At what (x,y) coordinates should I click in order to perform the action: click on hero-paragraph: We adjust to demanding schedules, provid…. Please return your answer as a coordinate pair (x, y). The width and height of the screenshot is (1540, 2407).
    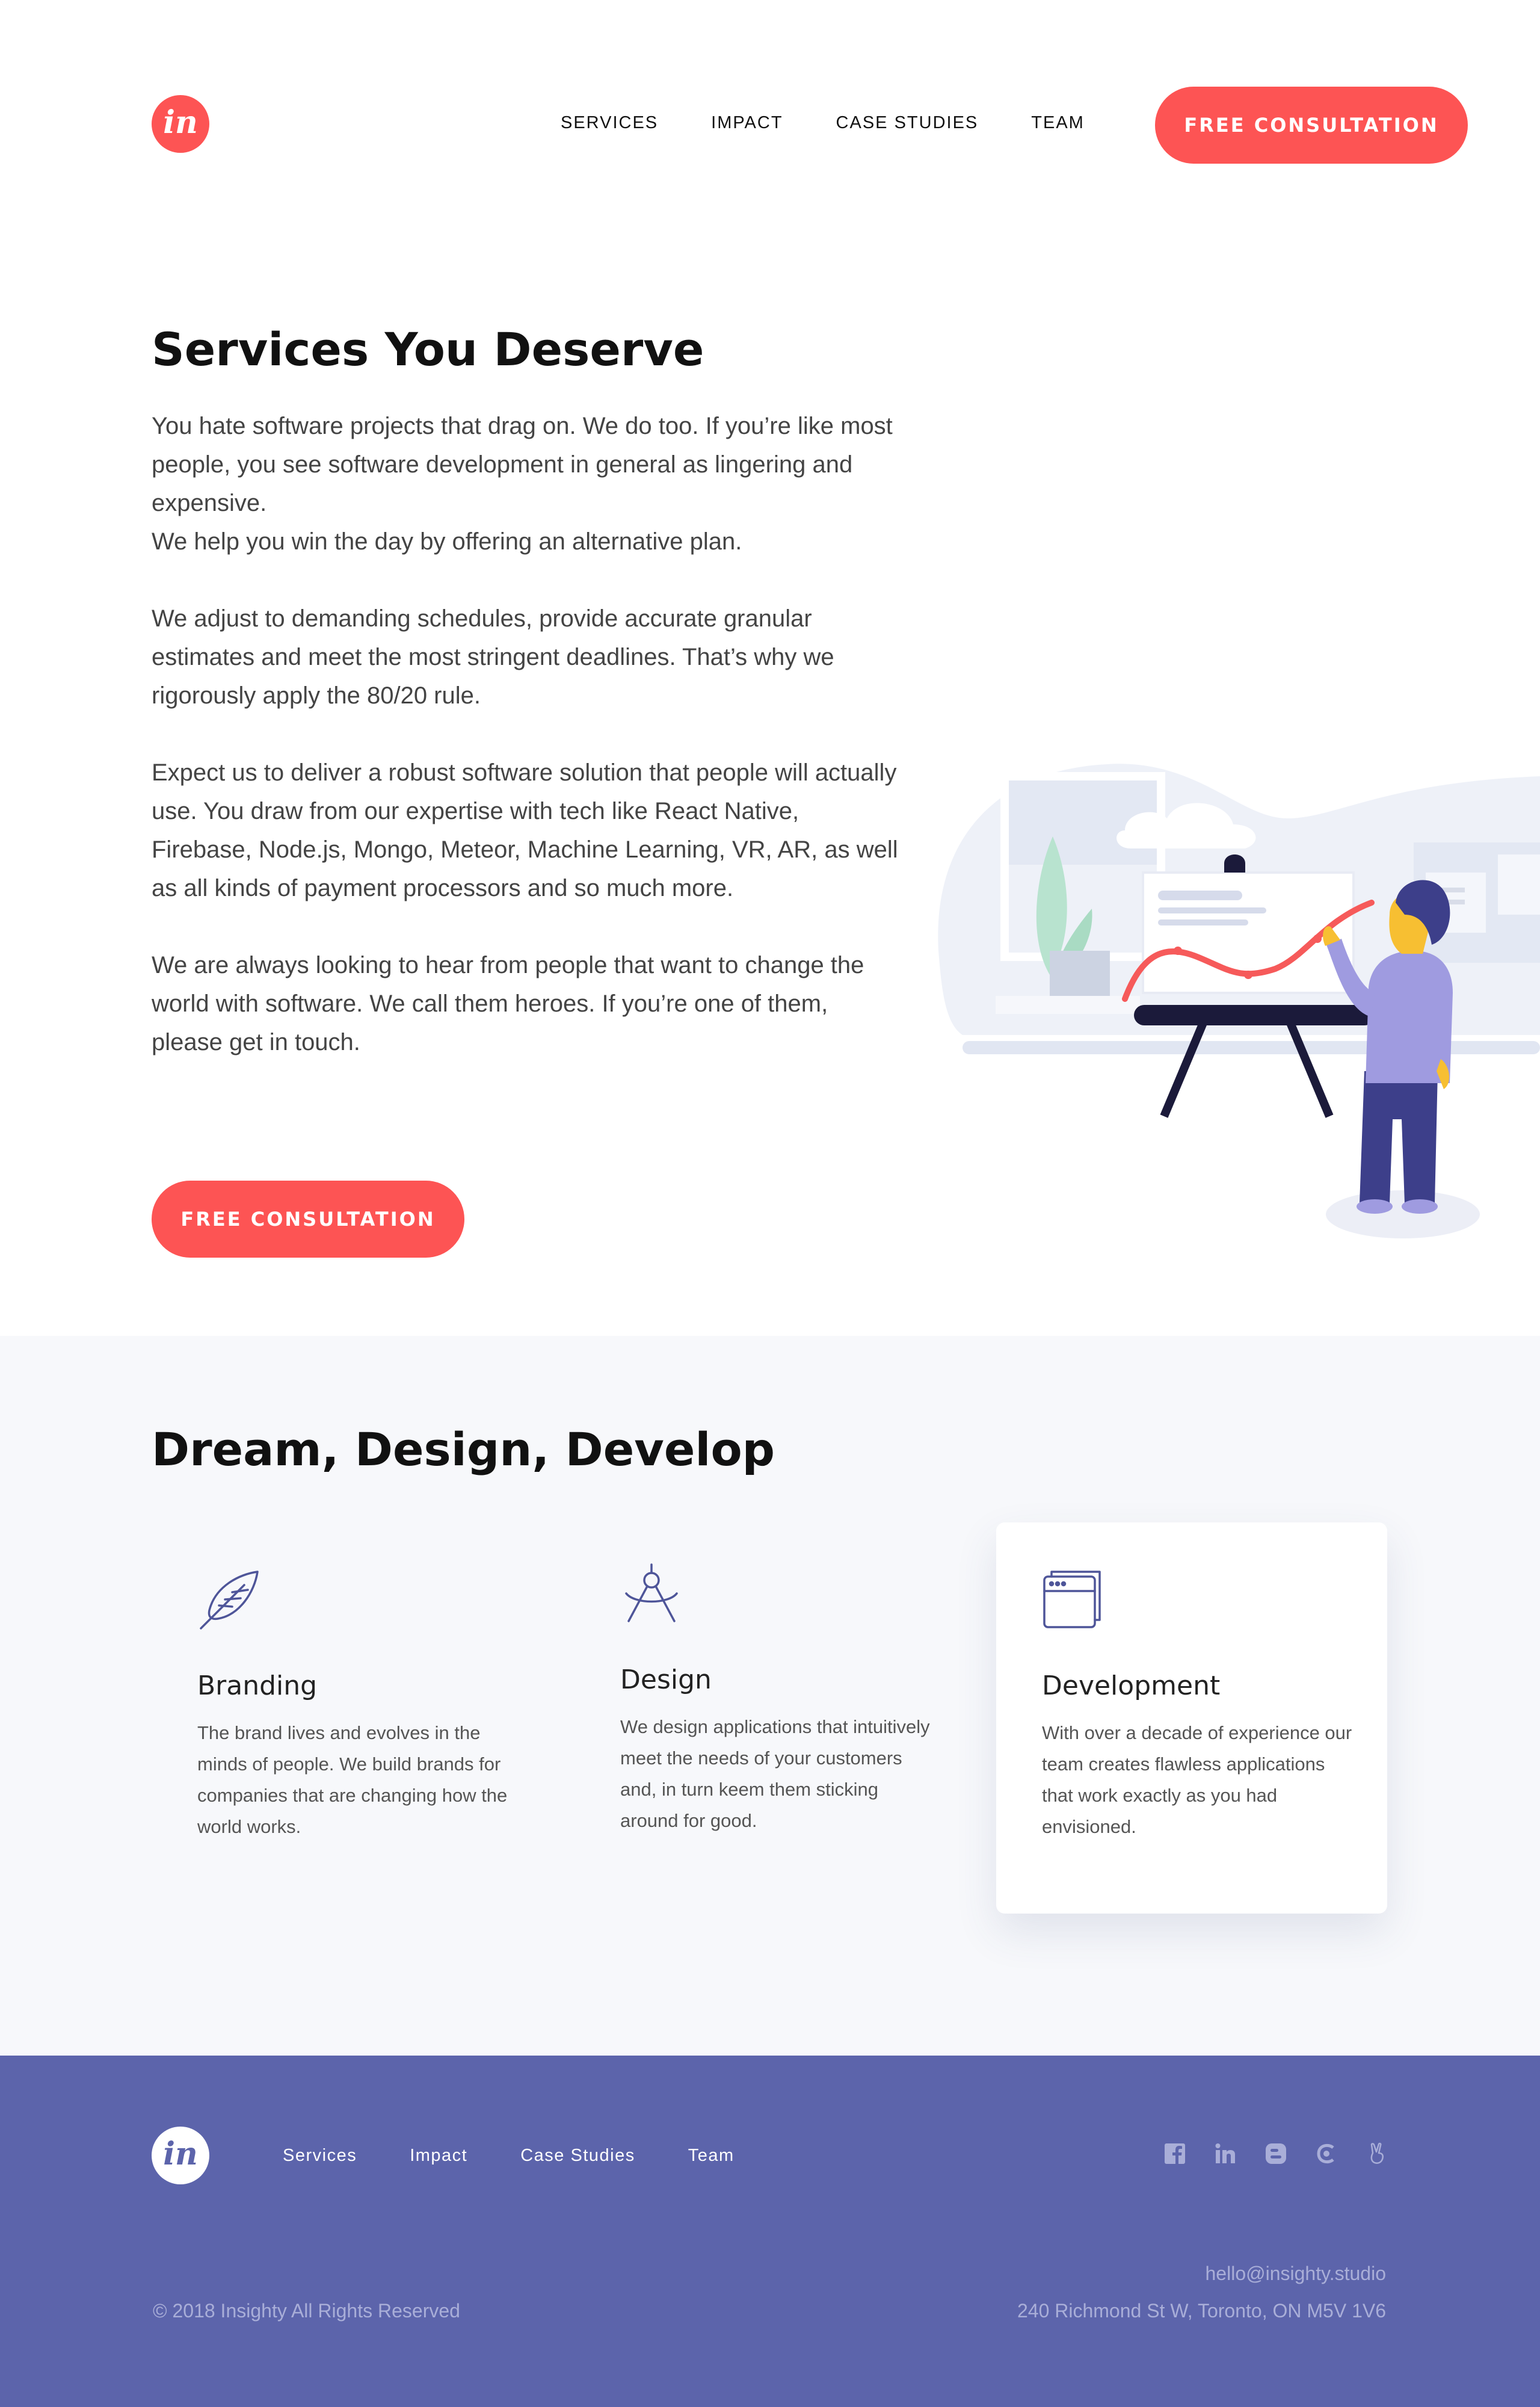
    Looking at the image, I should click on (493, 657).